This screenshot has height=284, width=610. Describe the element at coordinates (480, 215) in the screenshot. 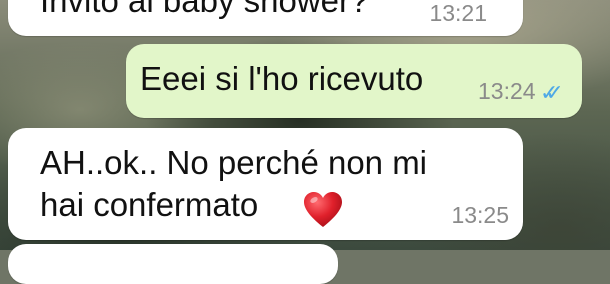

I see `message-timestamp: 13:25` at that location.